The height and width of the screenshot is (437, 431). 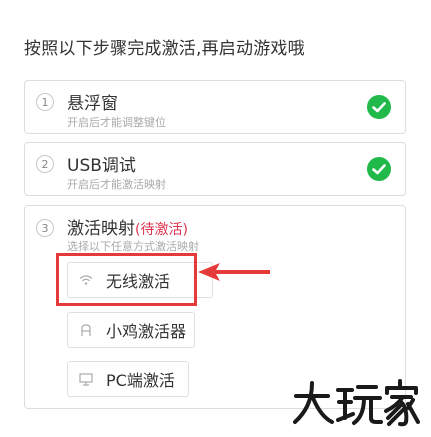 I want to click on highlight-box, so click(x=126, y=279).